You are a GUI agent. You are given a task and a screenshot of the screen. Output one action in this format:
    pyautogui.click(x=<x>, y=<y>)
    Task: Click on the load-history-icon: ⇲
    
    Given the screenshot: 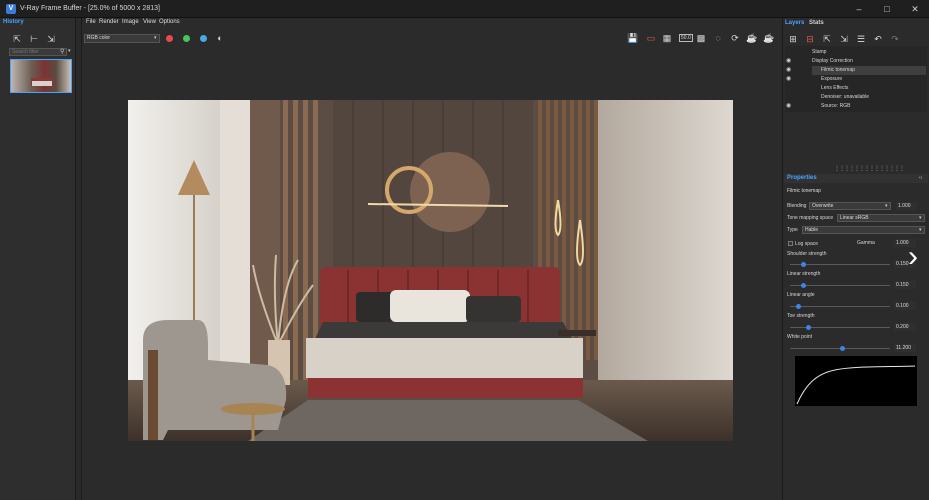 What is the action you would take?
    pyautogui.click(x=51, y=39)
    